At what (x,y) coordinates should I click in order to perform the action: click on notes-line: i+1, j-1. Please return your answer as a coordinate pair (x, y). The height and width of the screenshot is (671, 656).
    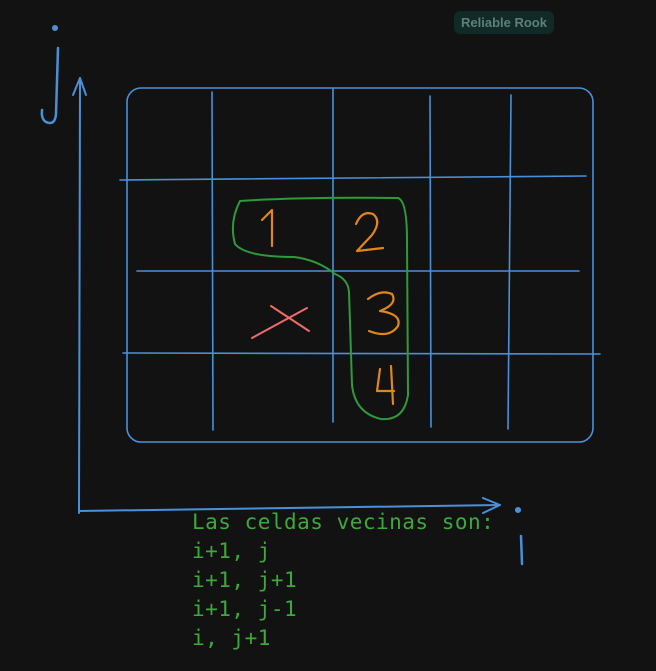
    Looking at the image, I should click on (245, 609).